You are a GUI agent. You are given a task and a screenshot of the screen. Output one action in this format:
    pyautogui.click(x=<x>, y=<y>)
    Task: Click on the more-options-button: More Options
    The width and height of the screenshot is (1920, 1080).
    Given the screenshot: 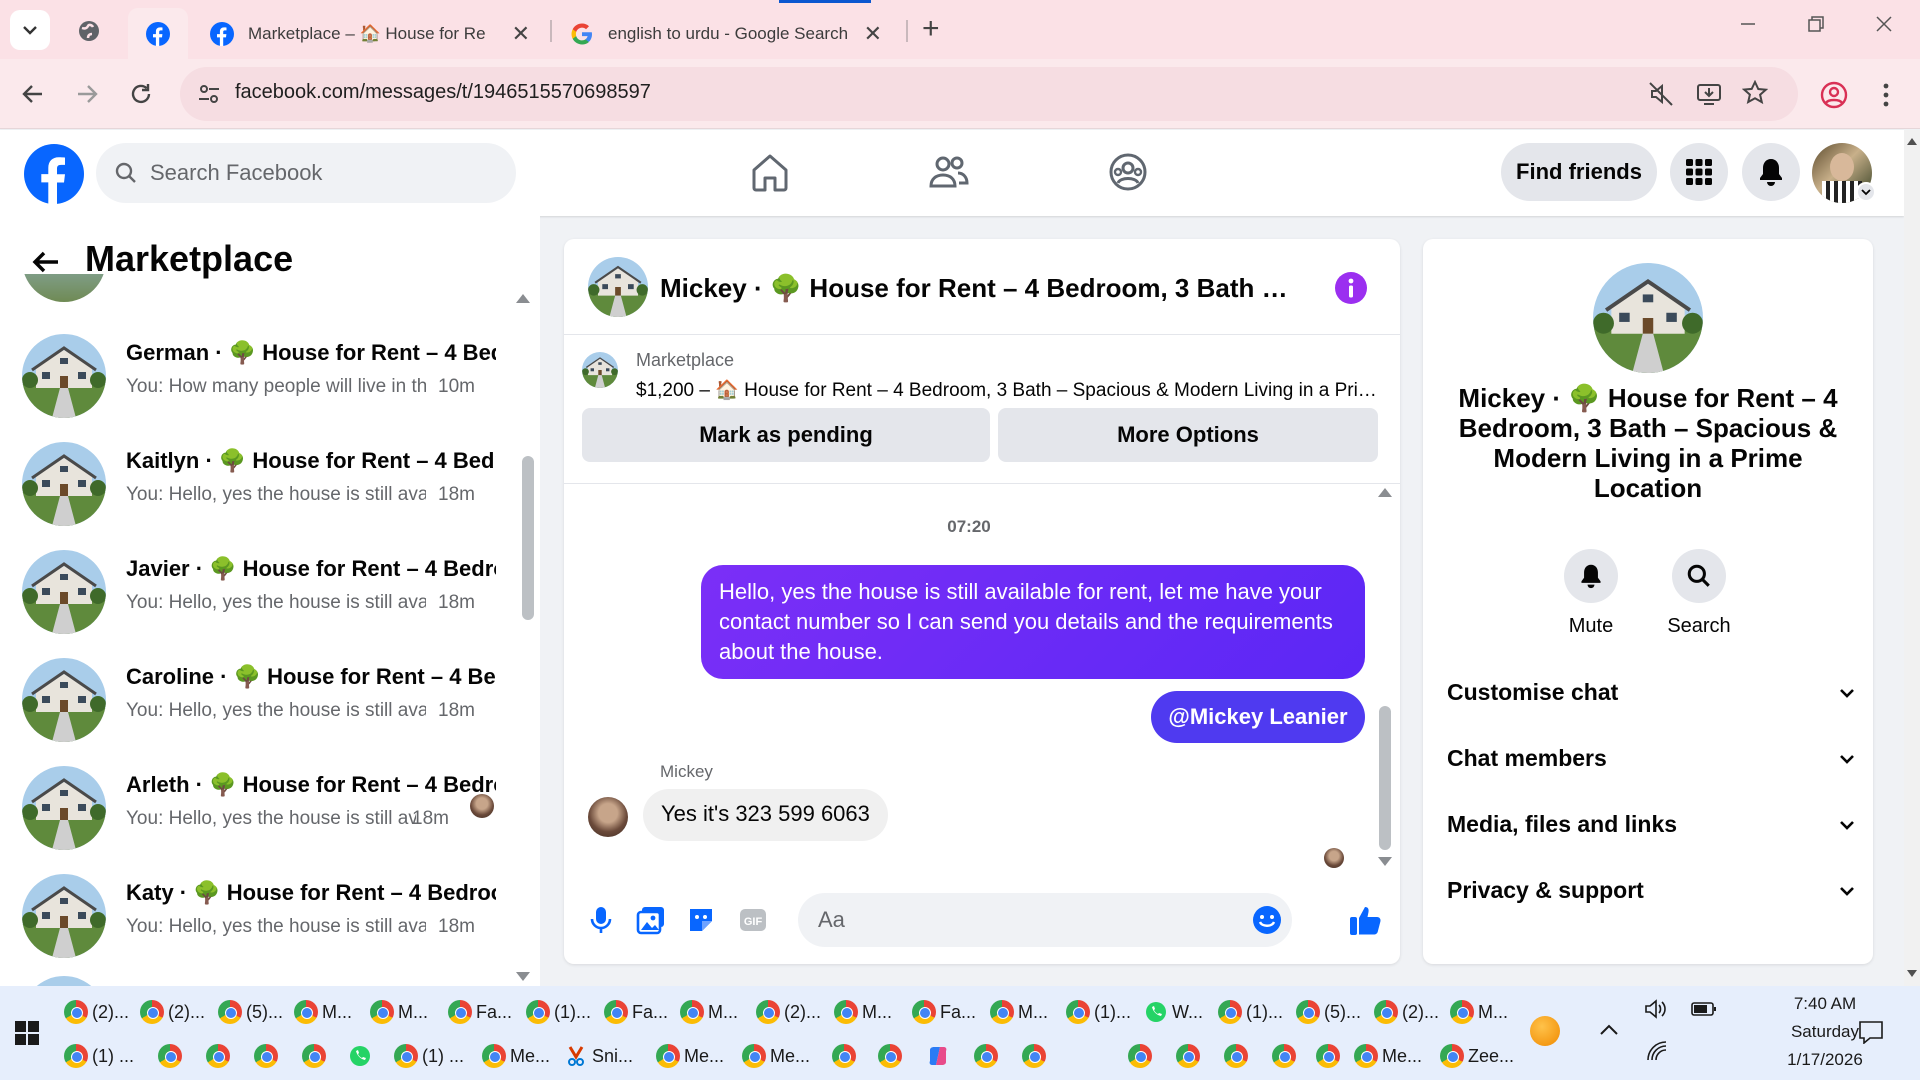 What is the action you would take?
    pyautogui.click(x=1188, y=435)
    